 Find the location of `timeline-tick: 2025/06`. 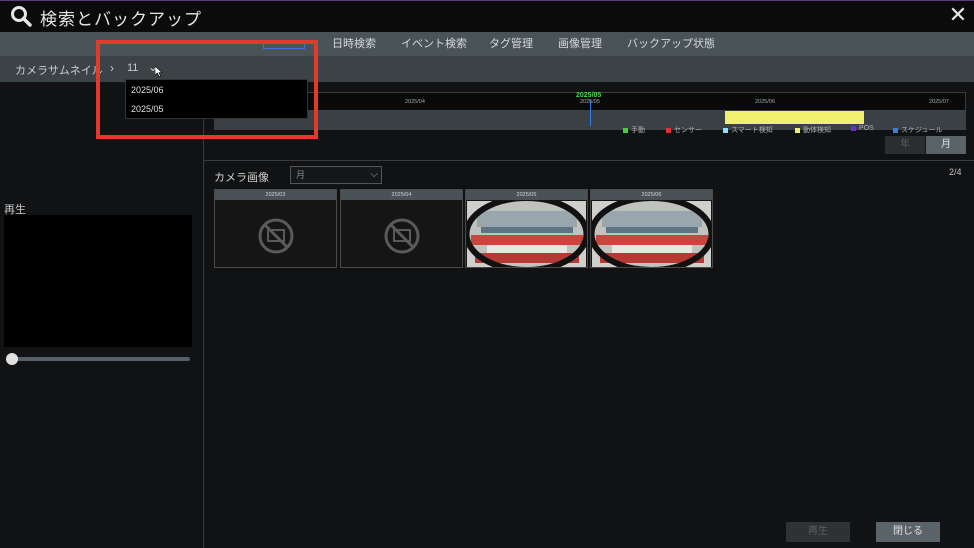

timeline-tick: 2025/06 is located at coordinates (765, 102).